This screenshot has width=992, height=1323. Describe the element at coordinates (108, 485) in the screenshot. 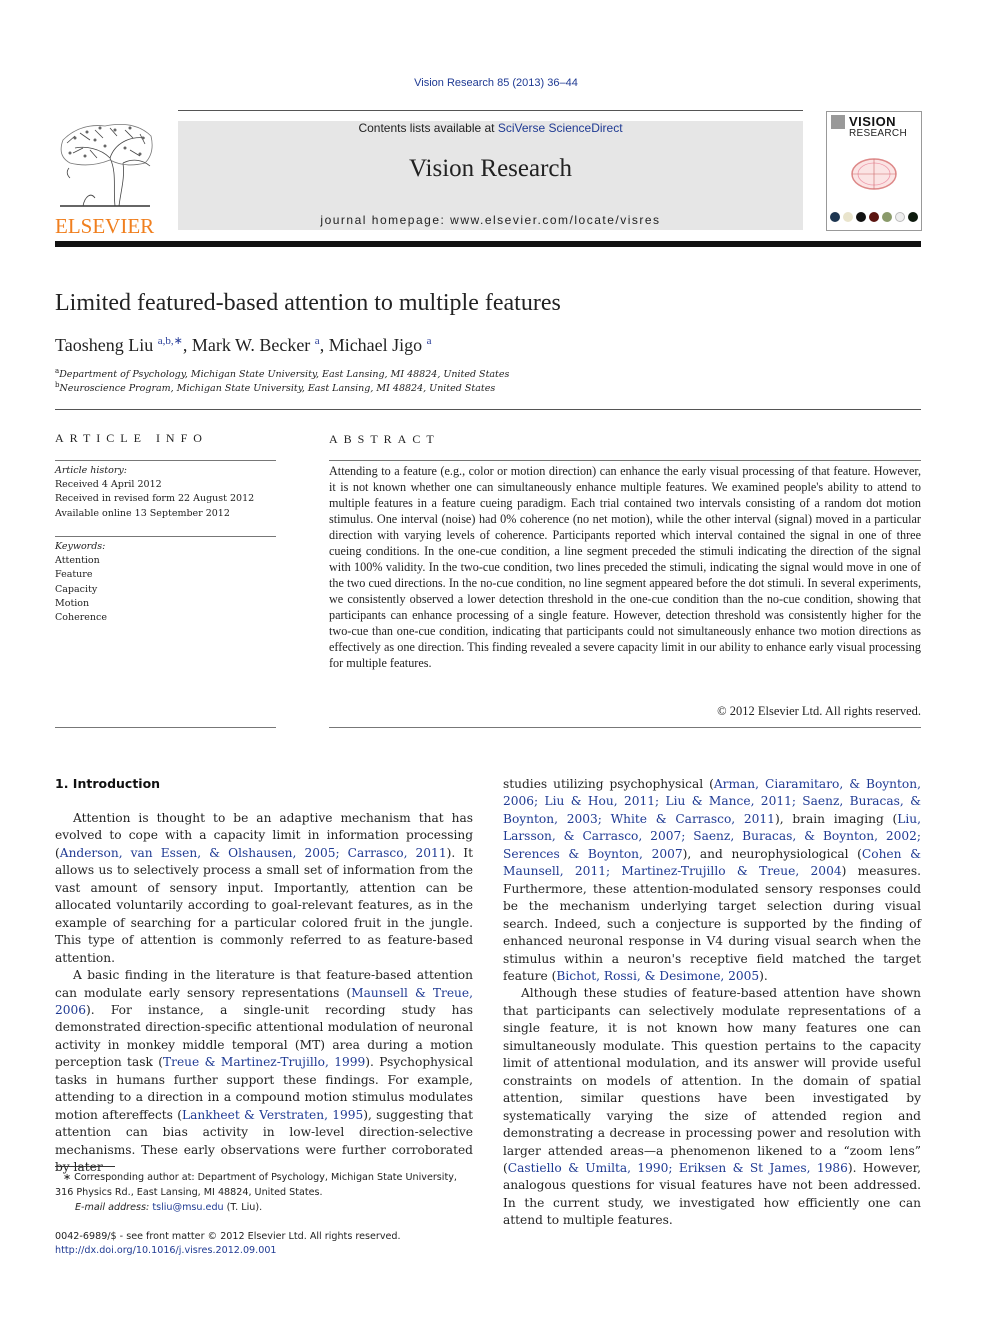

I see `history-item: Received 4 April 2012` at that location.